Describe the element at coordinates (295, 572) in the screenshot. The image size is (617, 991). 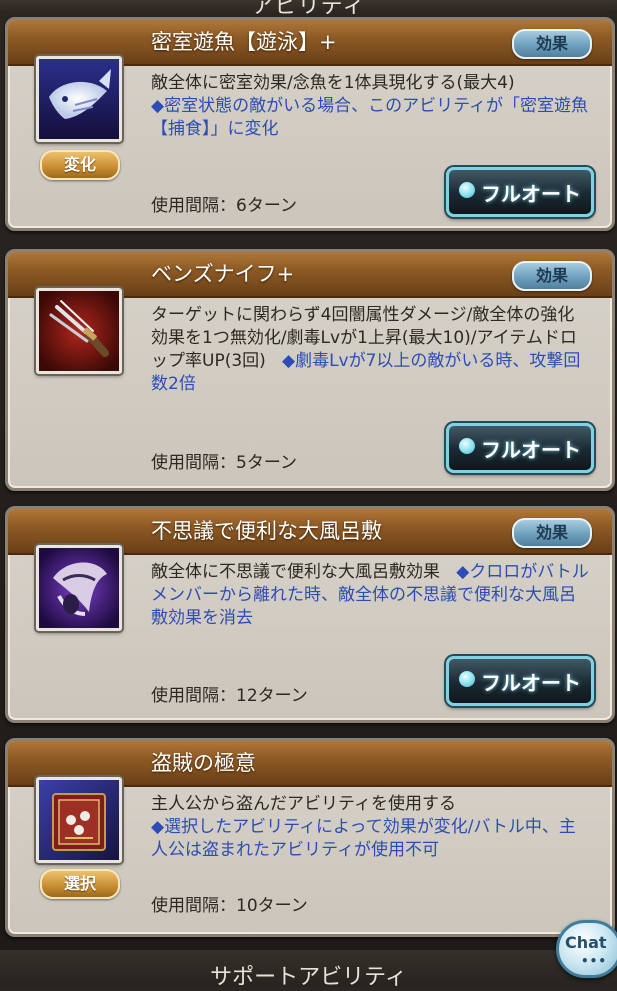
I see `skill-desc-main: 敵全体に不思議で便利な大風呂敷効果` at that location.